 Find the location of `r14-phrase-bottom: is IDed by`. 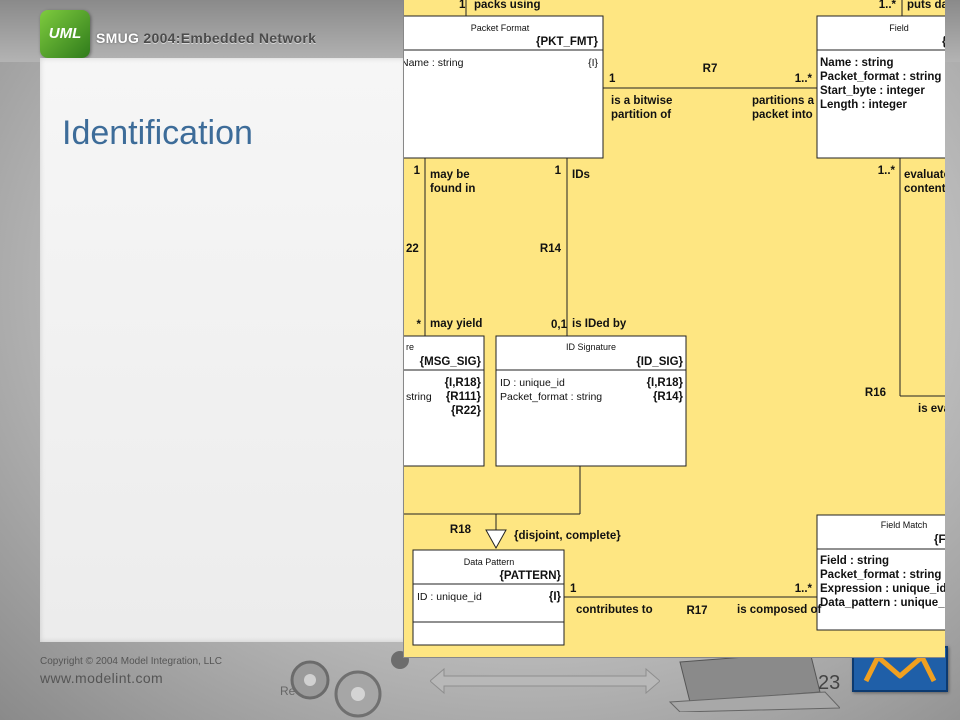

r14-phrase-bottom: is IDed by is located at coordinates (599, 324).